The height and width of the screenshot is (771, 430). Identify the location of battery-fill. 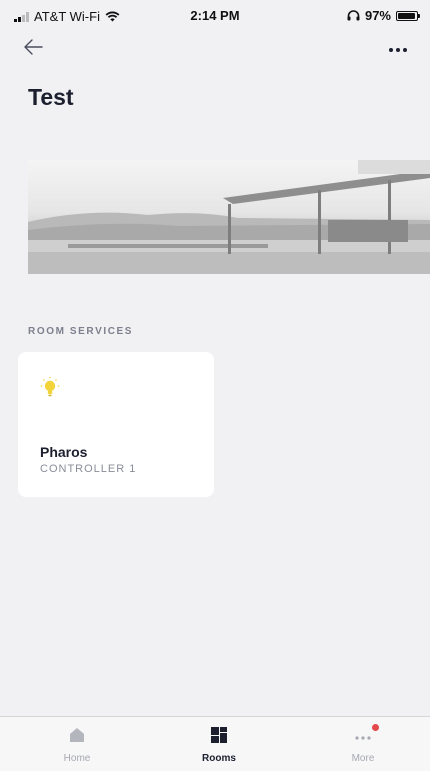
(407, 15).